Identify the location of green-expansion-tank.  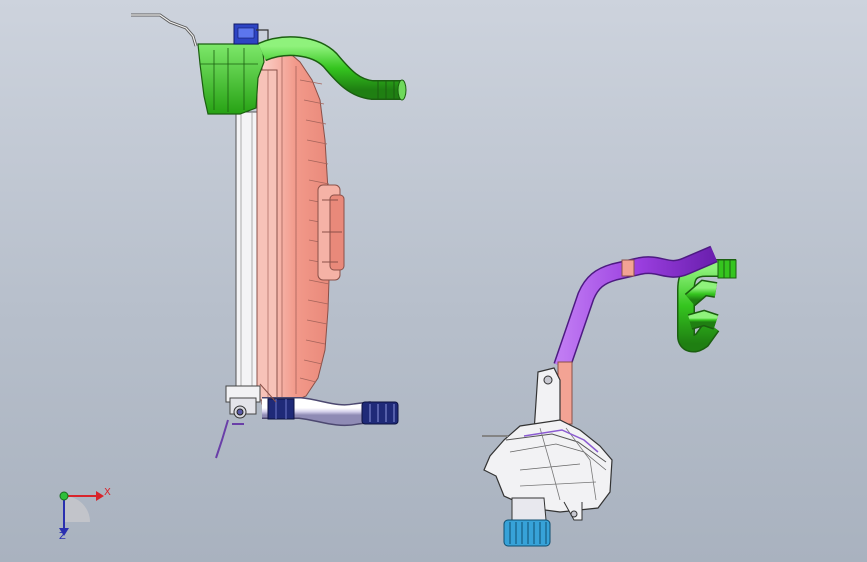
(231, 79).